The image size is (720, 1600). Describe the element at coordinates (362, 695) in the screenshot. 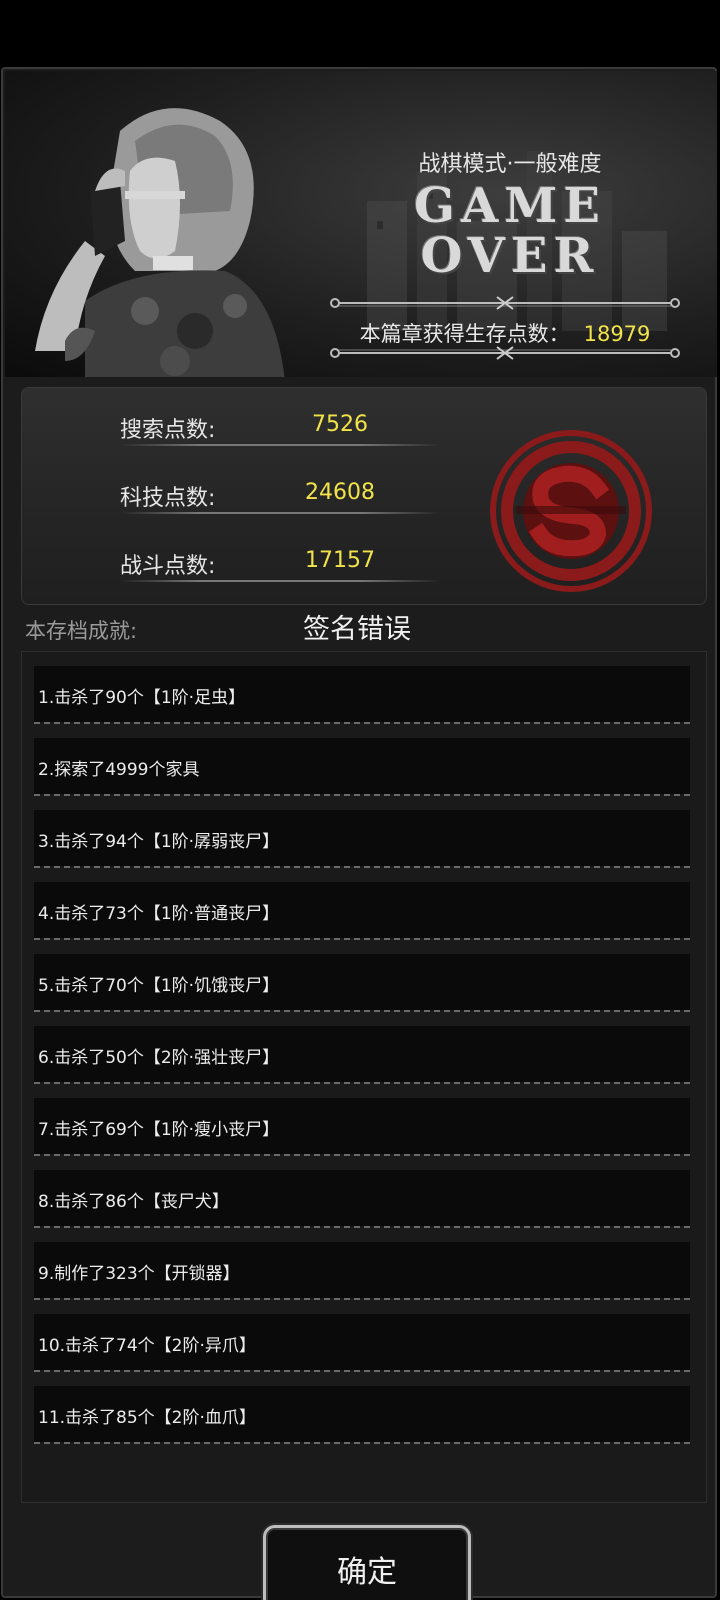

I see `list-item: 1.击杀了90个【1阶·足虫】` at that location.